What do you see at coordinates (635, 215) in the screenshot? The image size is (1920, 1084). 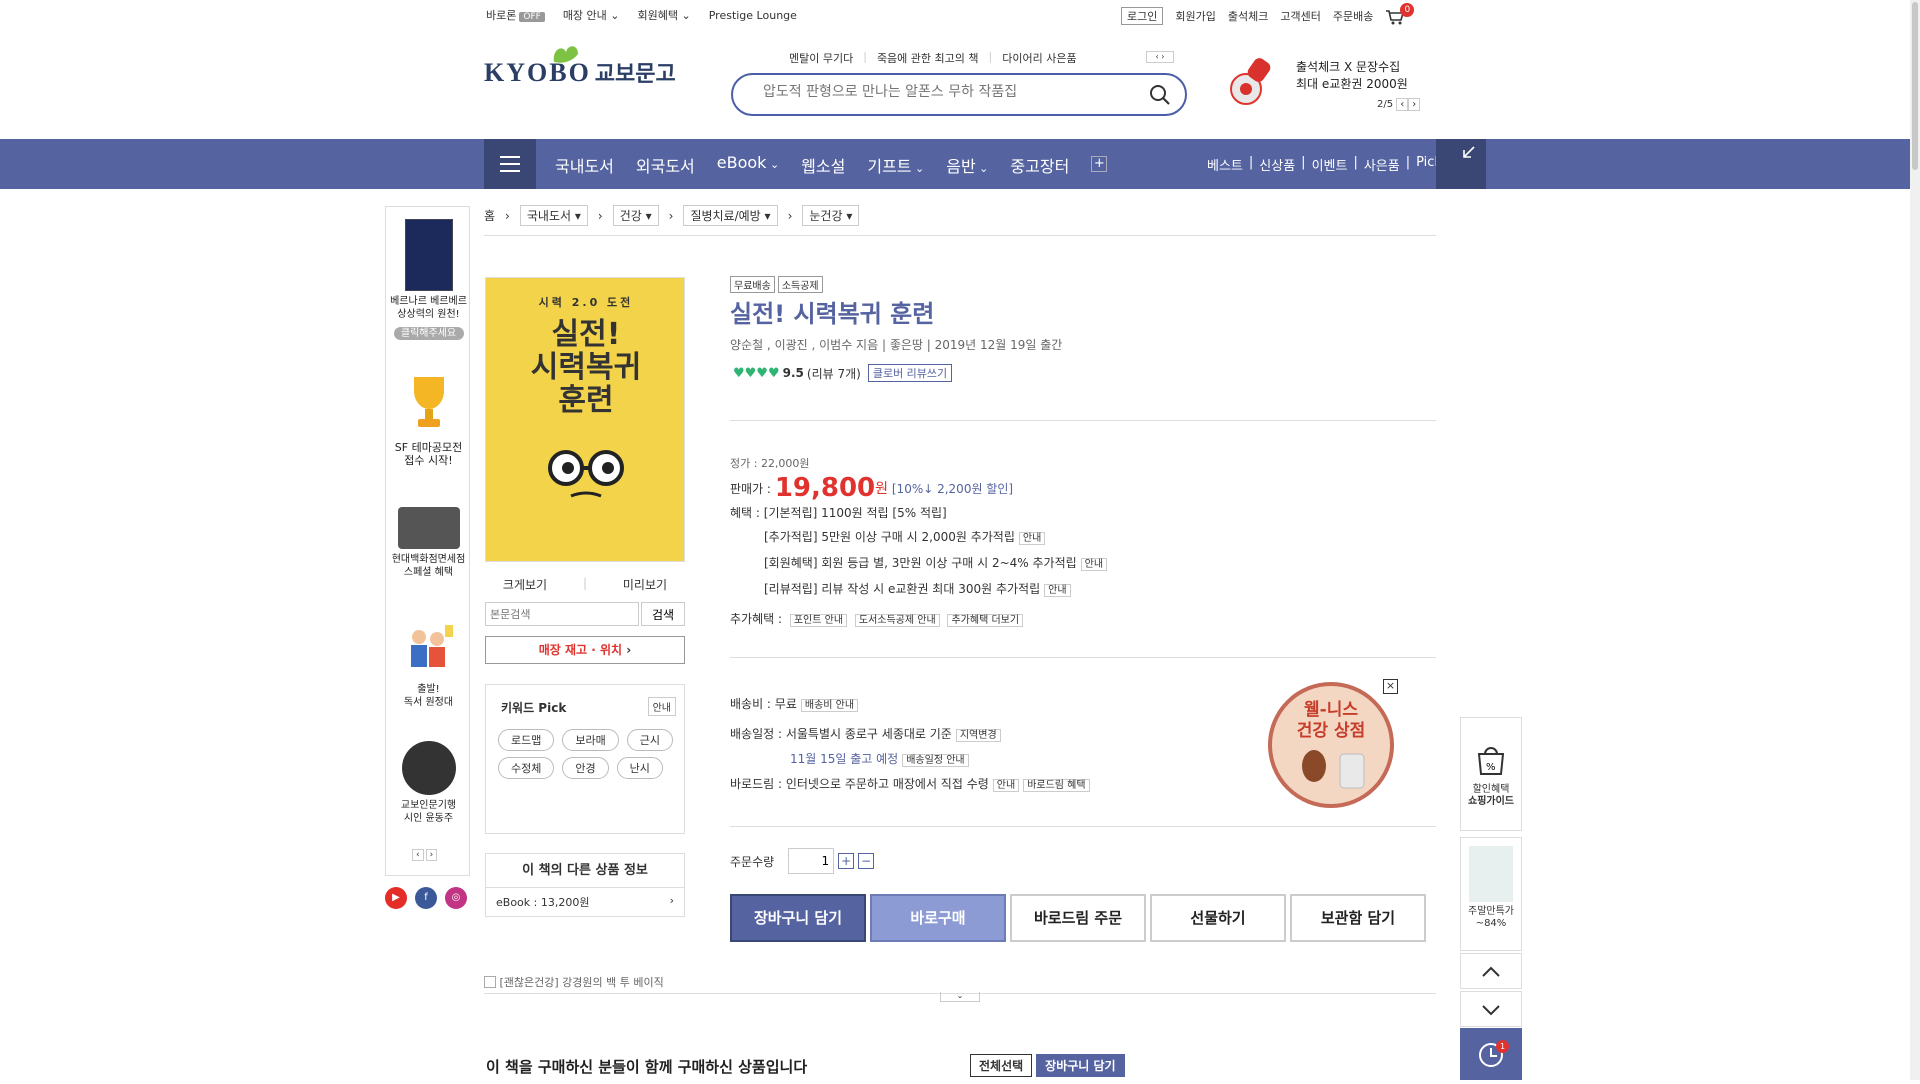 I see `breadcrumb-item: 건강 ▾` at bounding box center [635, 215].